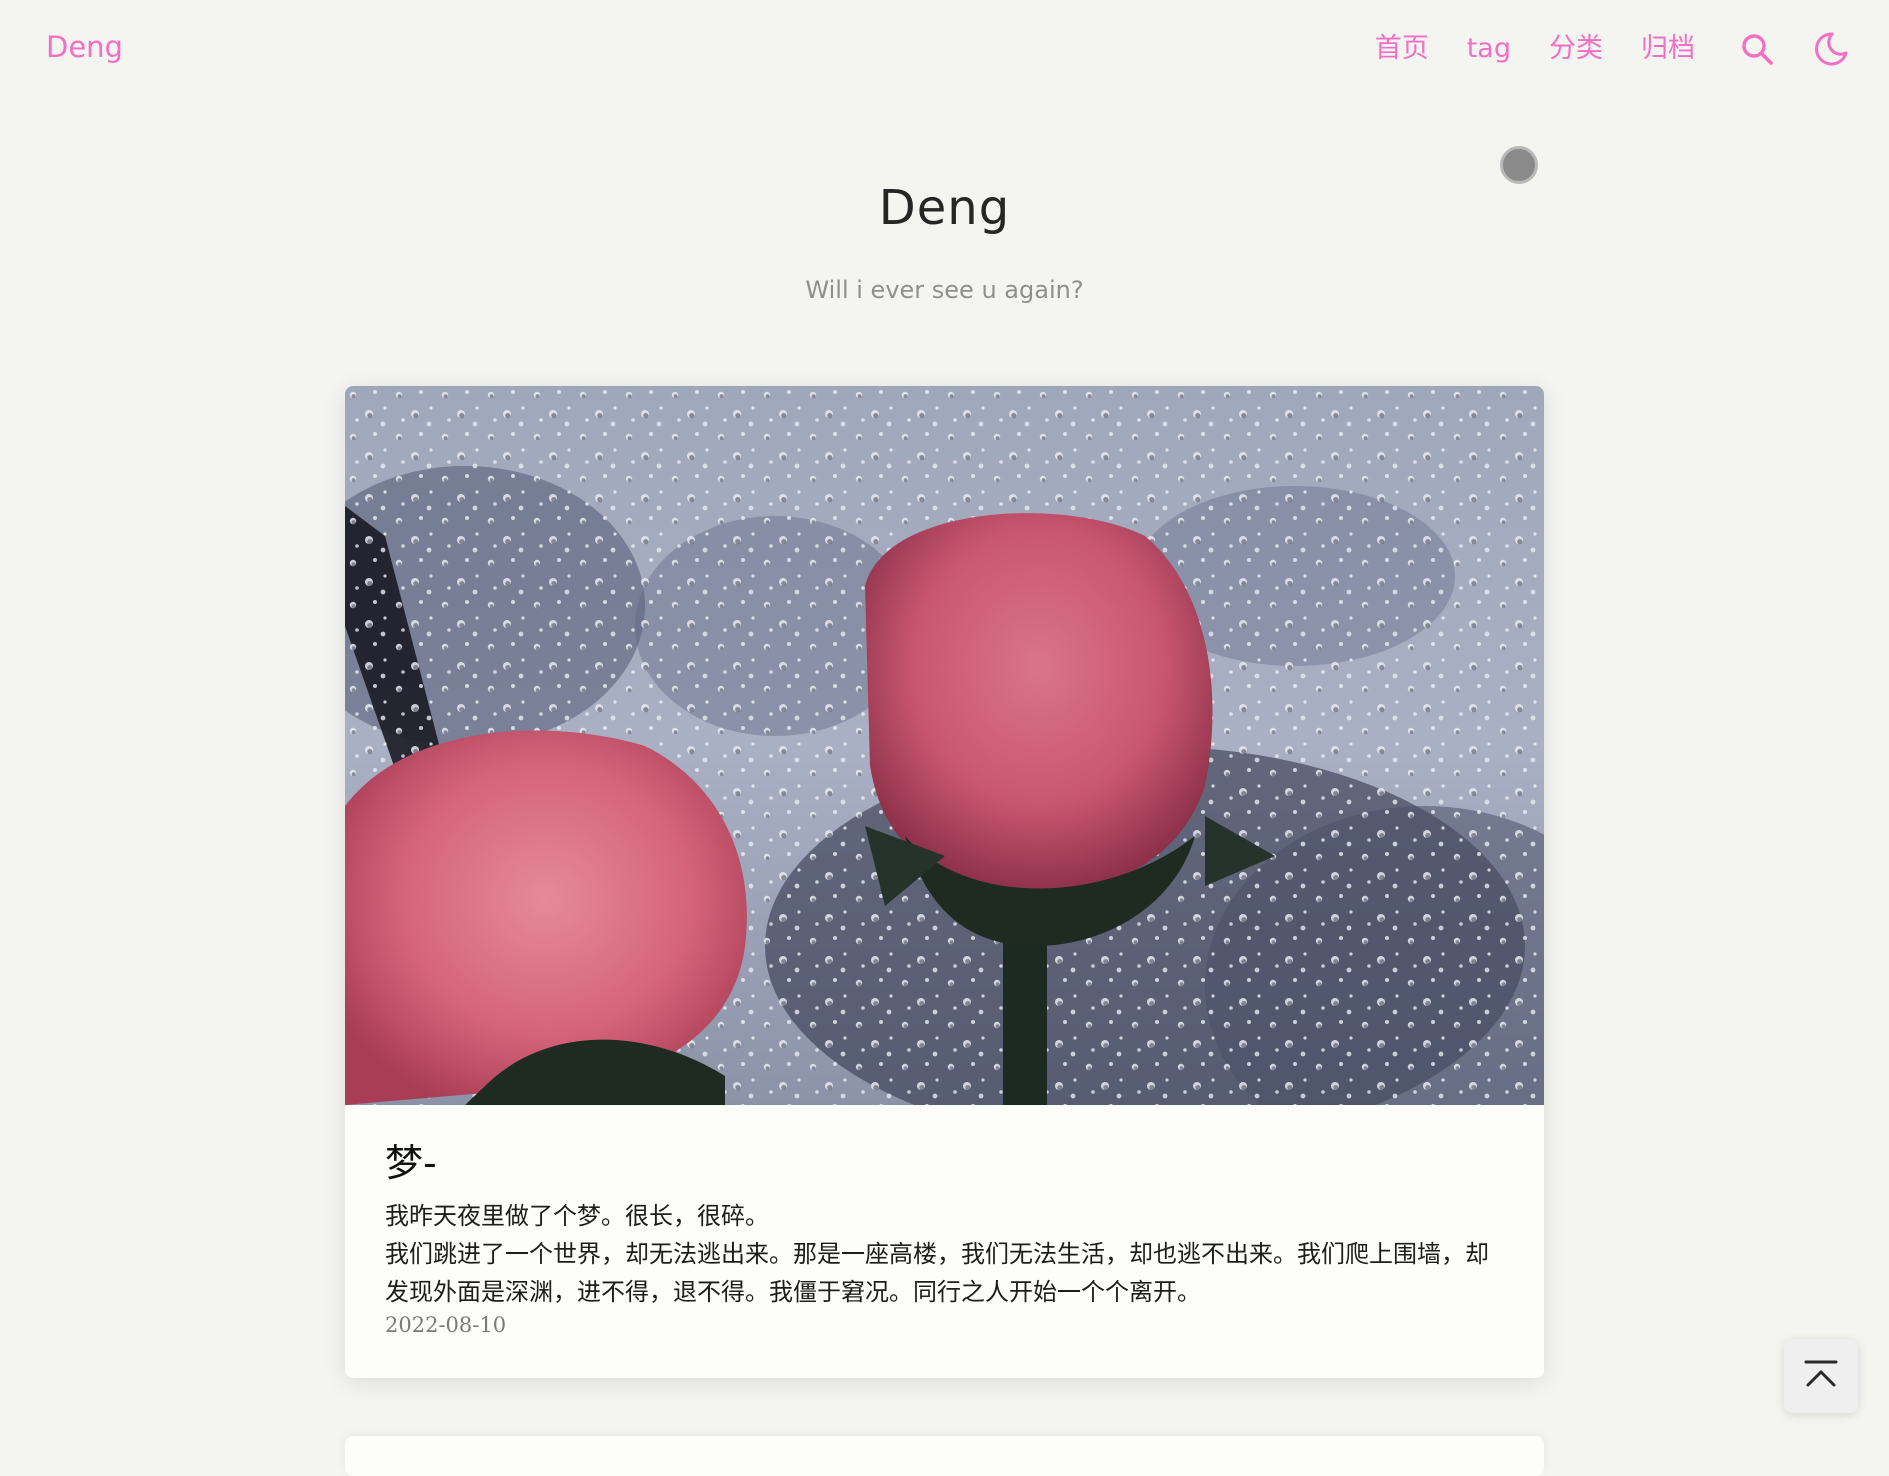 The image size is (1889, 1476). What do you see at coordinates (944, 290) in the screenshot?
I see `site-subtitle: Will i ever see u again?` at bounding box center [944, 290].